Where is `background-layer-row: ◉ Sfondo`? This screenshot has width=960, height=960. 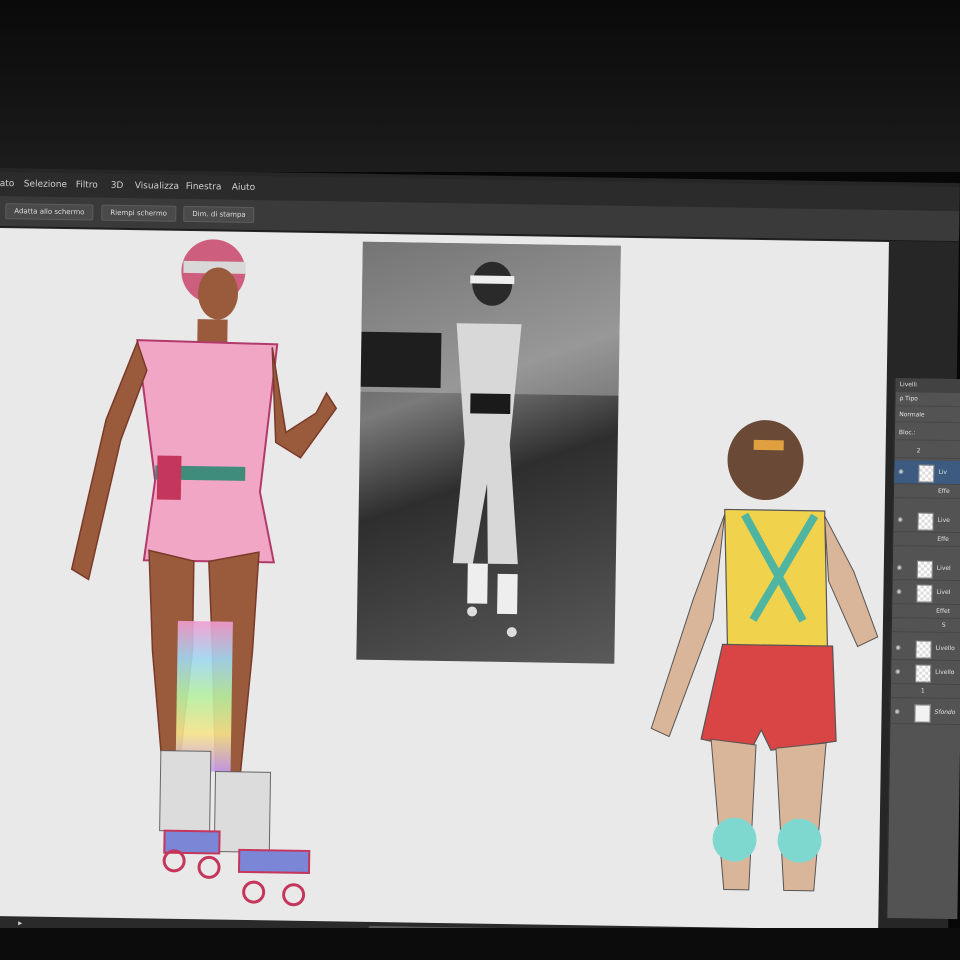 background-layer-row: ◉ Sfondo is located at coordinates (925, 713).